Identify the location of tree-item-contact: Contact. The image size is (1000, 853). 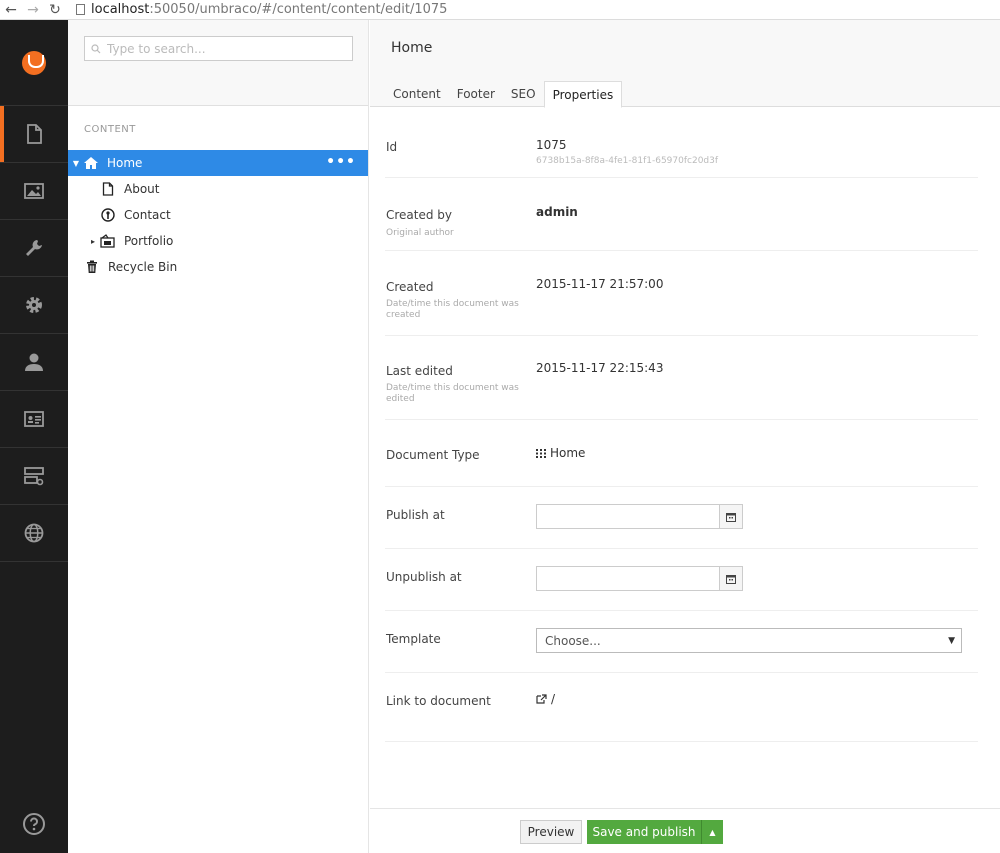
(218, 215).